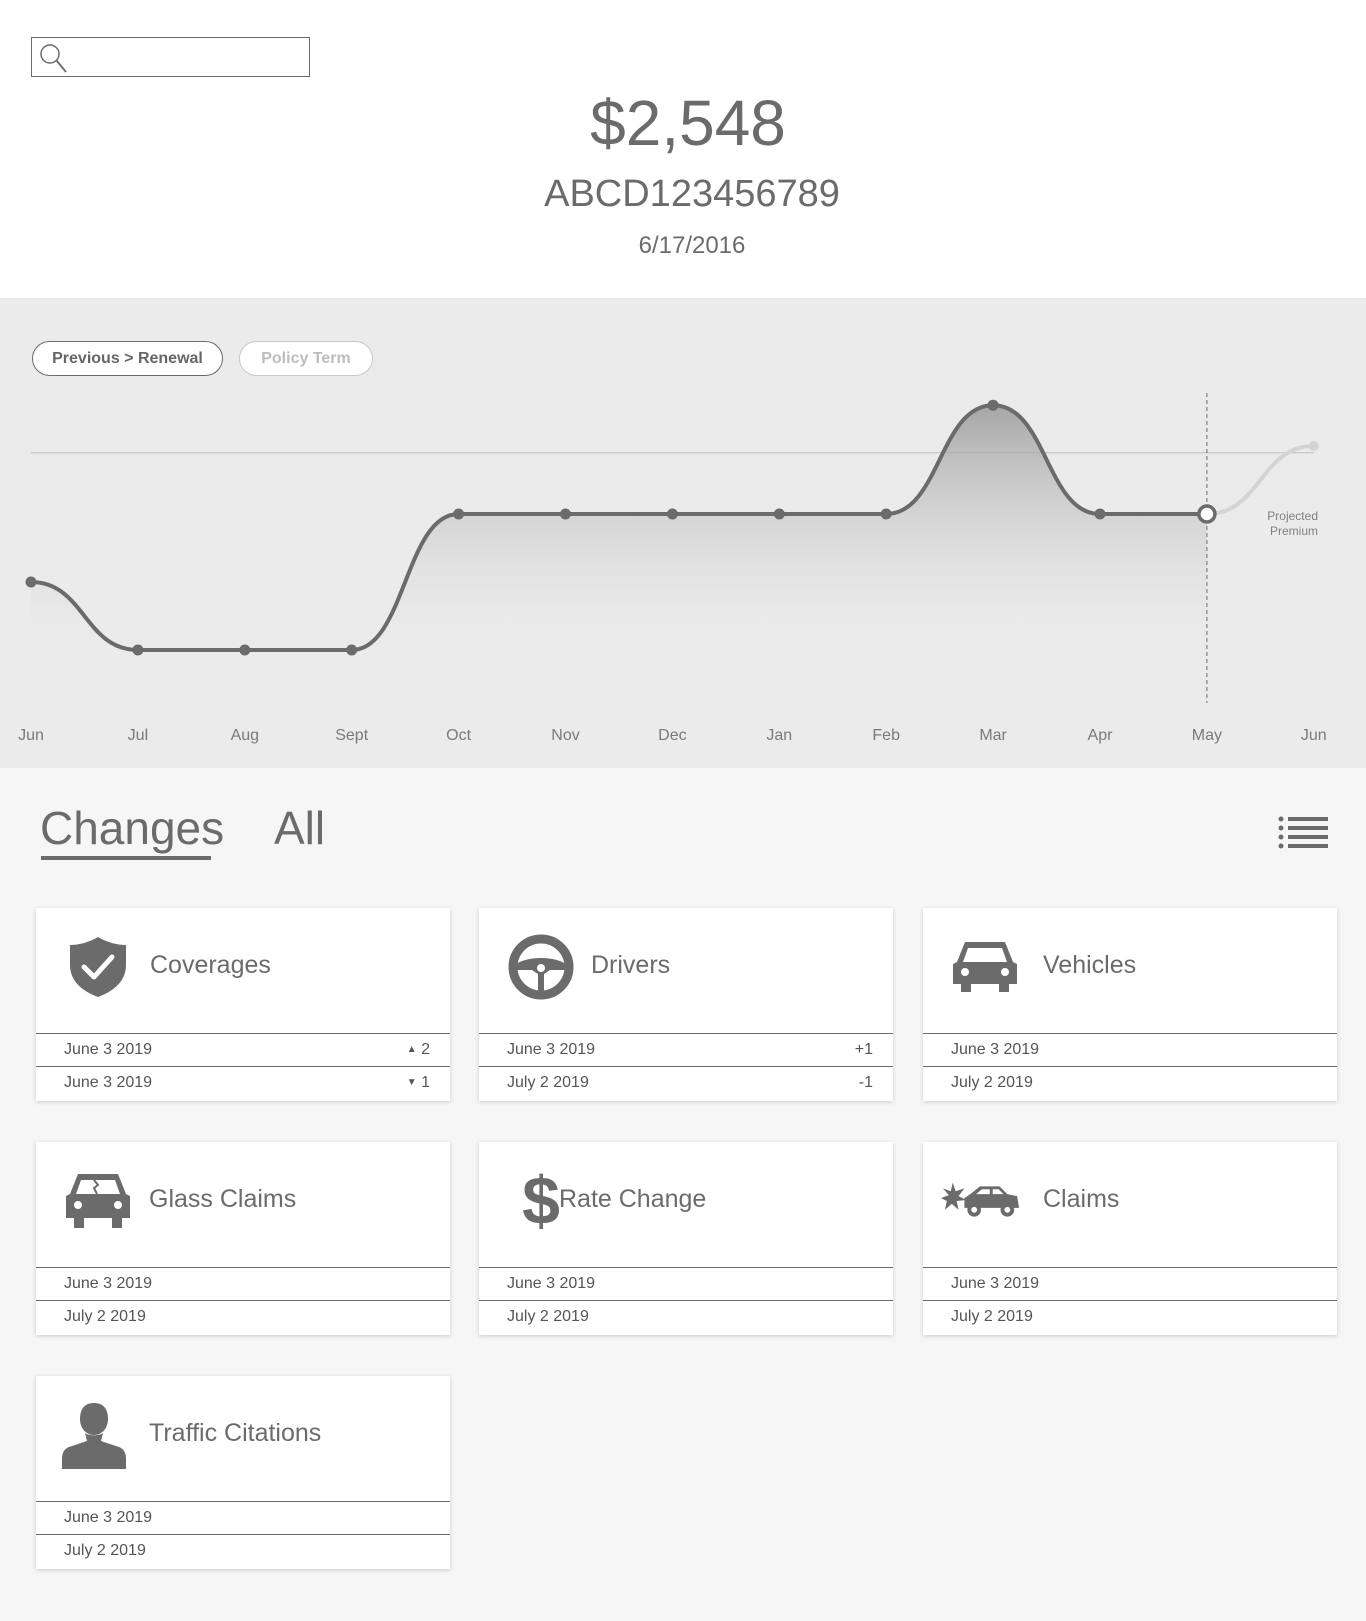 The width and height of the screenshot is (1366, 1621). I want to click on steering-wheel-icon, so click(541, 967).